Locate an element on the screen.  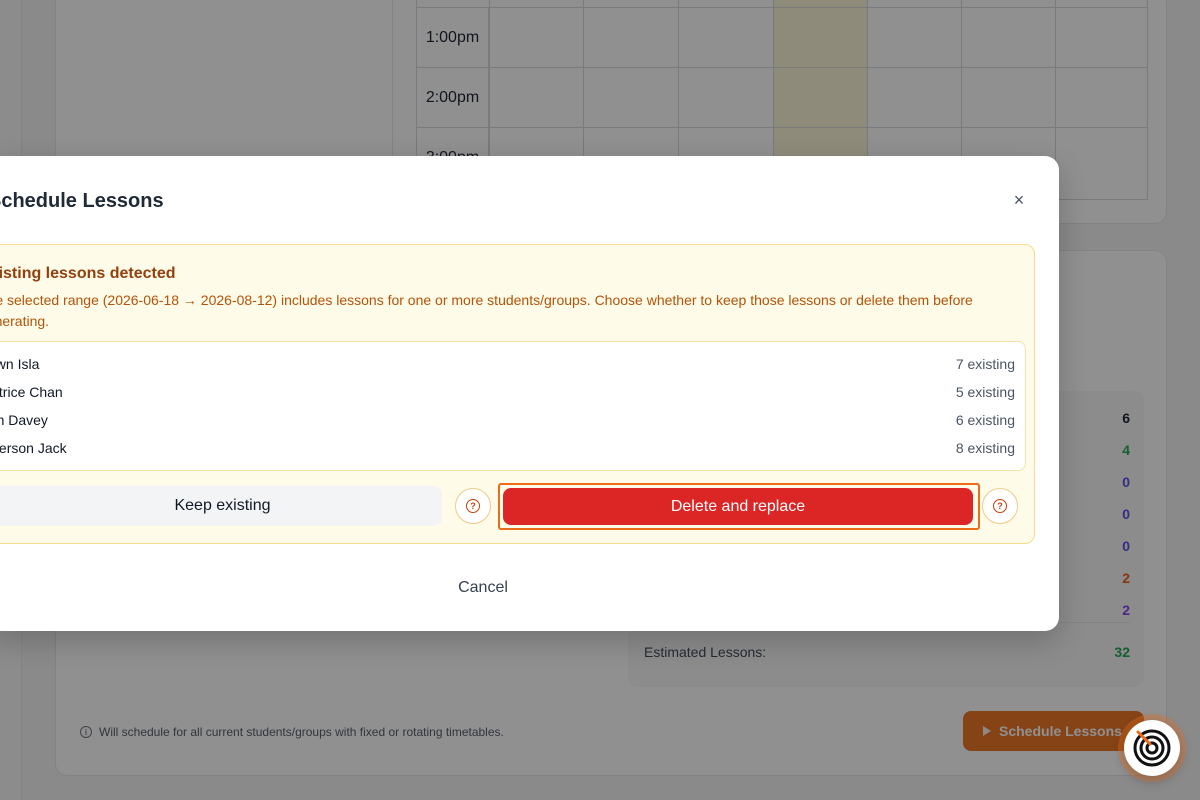
delete-replace-help-button: ? is located at coordinates (1000, 506).